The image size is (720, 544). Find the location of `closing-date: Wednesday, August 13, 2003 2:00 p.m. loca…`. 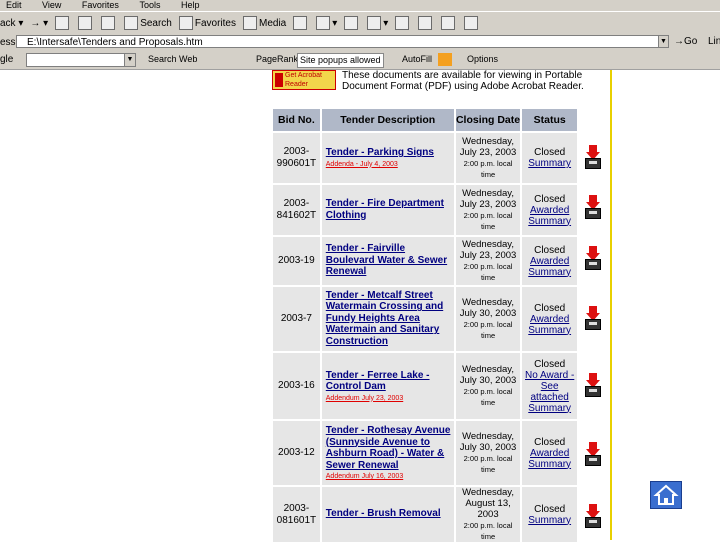

closing-date: Wednesday, August 13, 2003 2:00 p.m. loca… is located at coordinates (488, 514).